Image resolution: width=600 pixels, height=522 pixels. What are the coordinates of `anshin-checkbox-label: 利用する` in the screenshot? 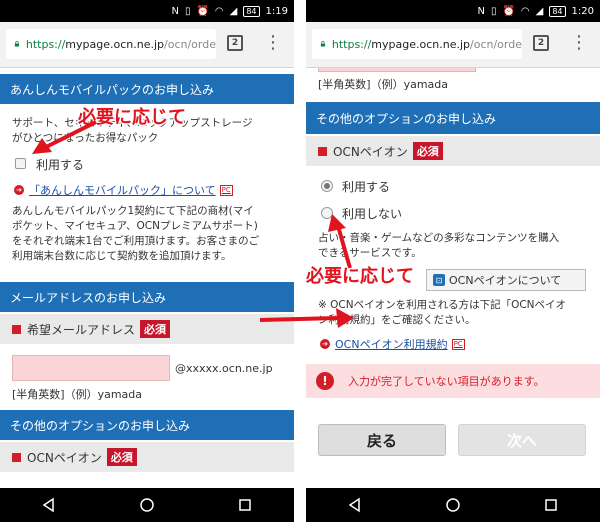 It's located at (60, 165).